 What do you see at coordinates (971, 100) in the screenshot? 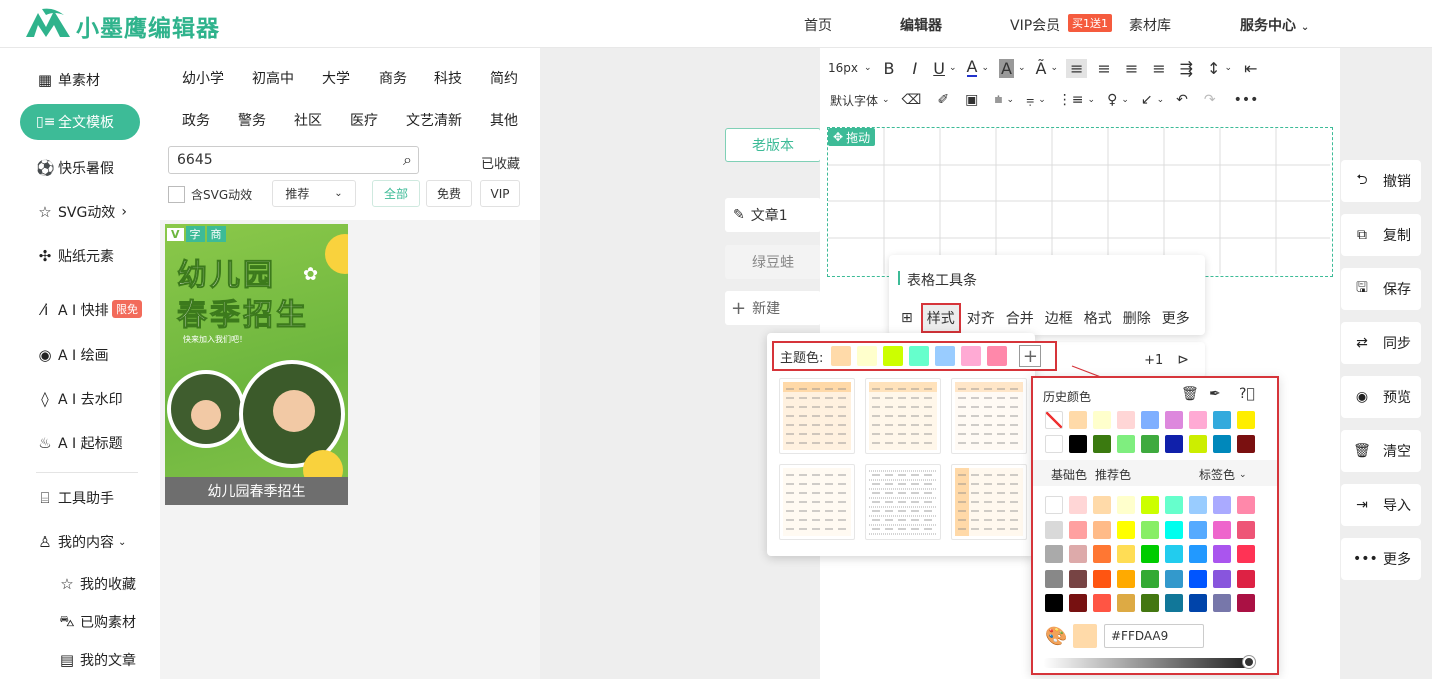
I see `image-icon: ▣` at bounding box center [971, 100].